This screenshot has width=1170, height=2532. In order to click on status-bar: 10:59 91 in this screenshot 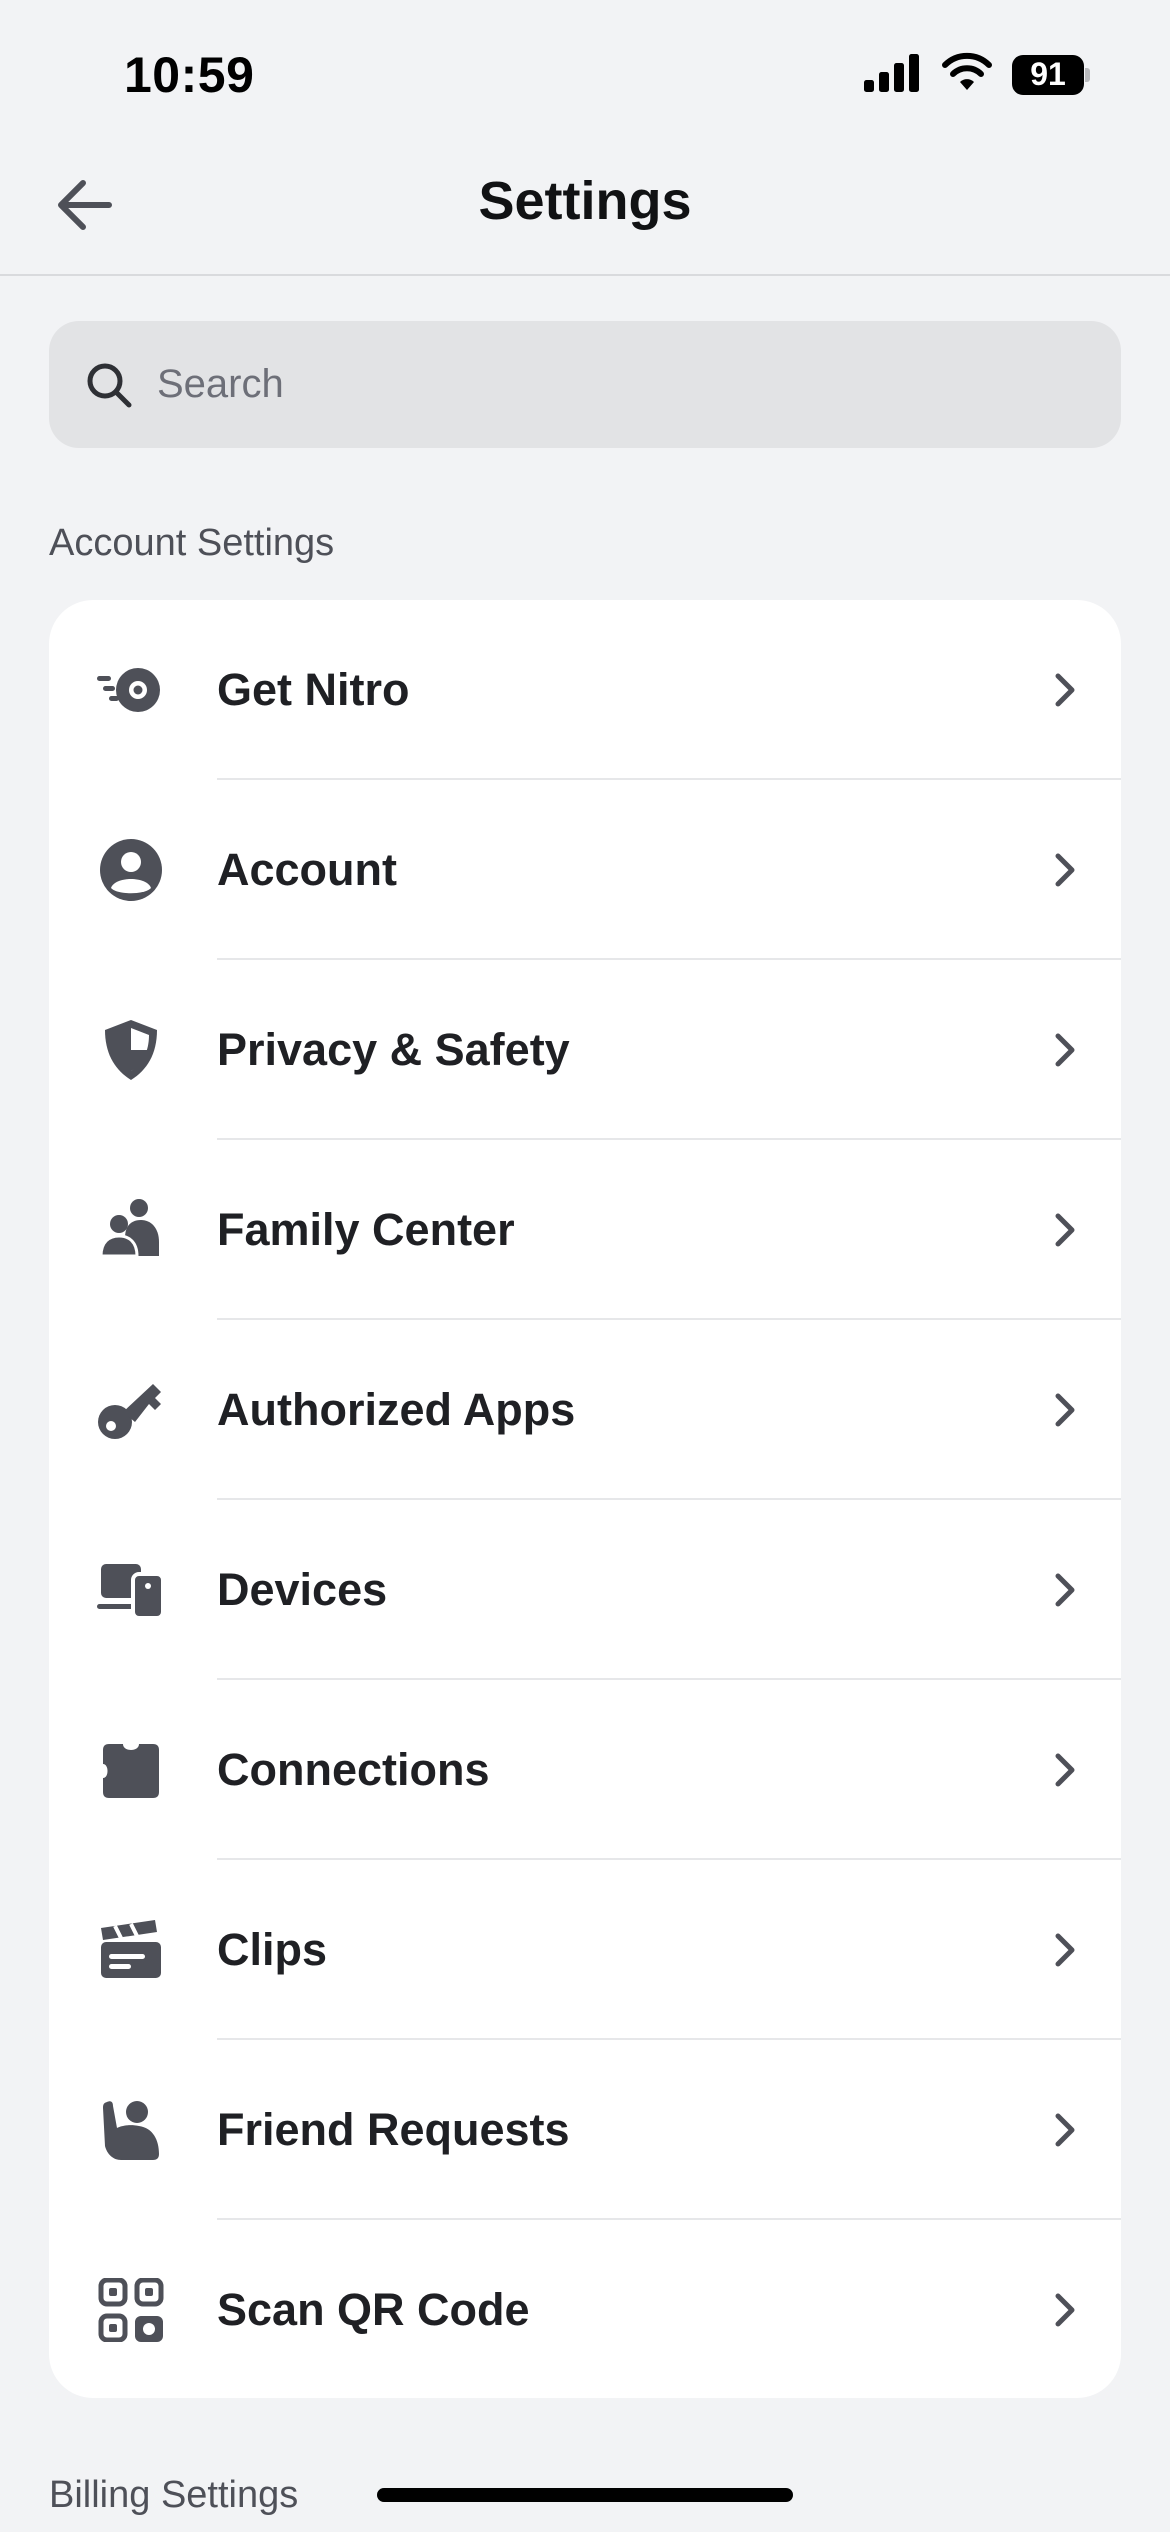, I will do `click(585, 70)`.